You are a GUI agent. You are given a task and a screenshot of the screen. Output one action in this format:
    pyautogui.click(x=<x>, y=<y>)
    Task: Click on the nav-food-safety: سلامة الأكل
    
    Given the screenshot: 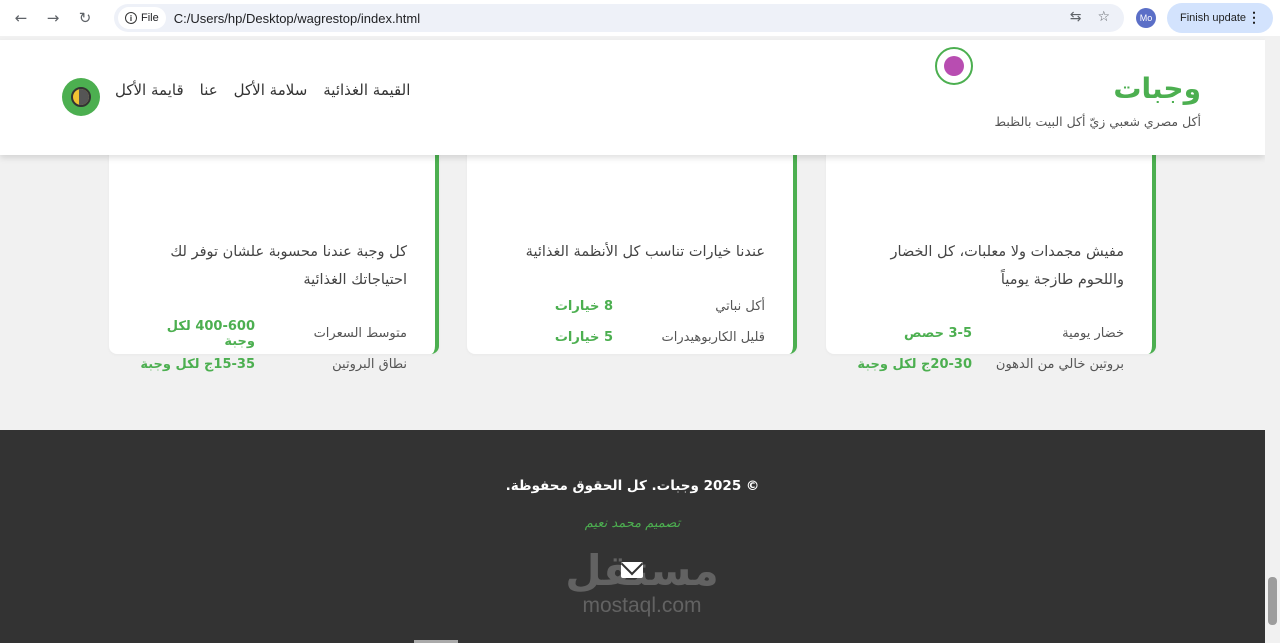 What is the action you would take?
    pyautogui.click(x=271, y=90)
    